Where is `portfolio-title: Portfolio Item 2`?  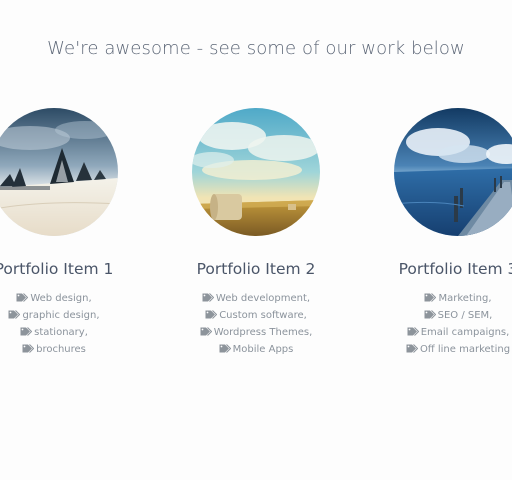
portfolio-title: Portfolio Item 2 is located at coordinates (256, 269).